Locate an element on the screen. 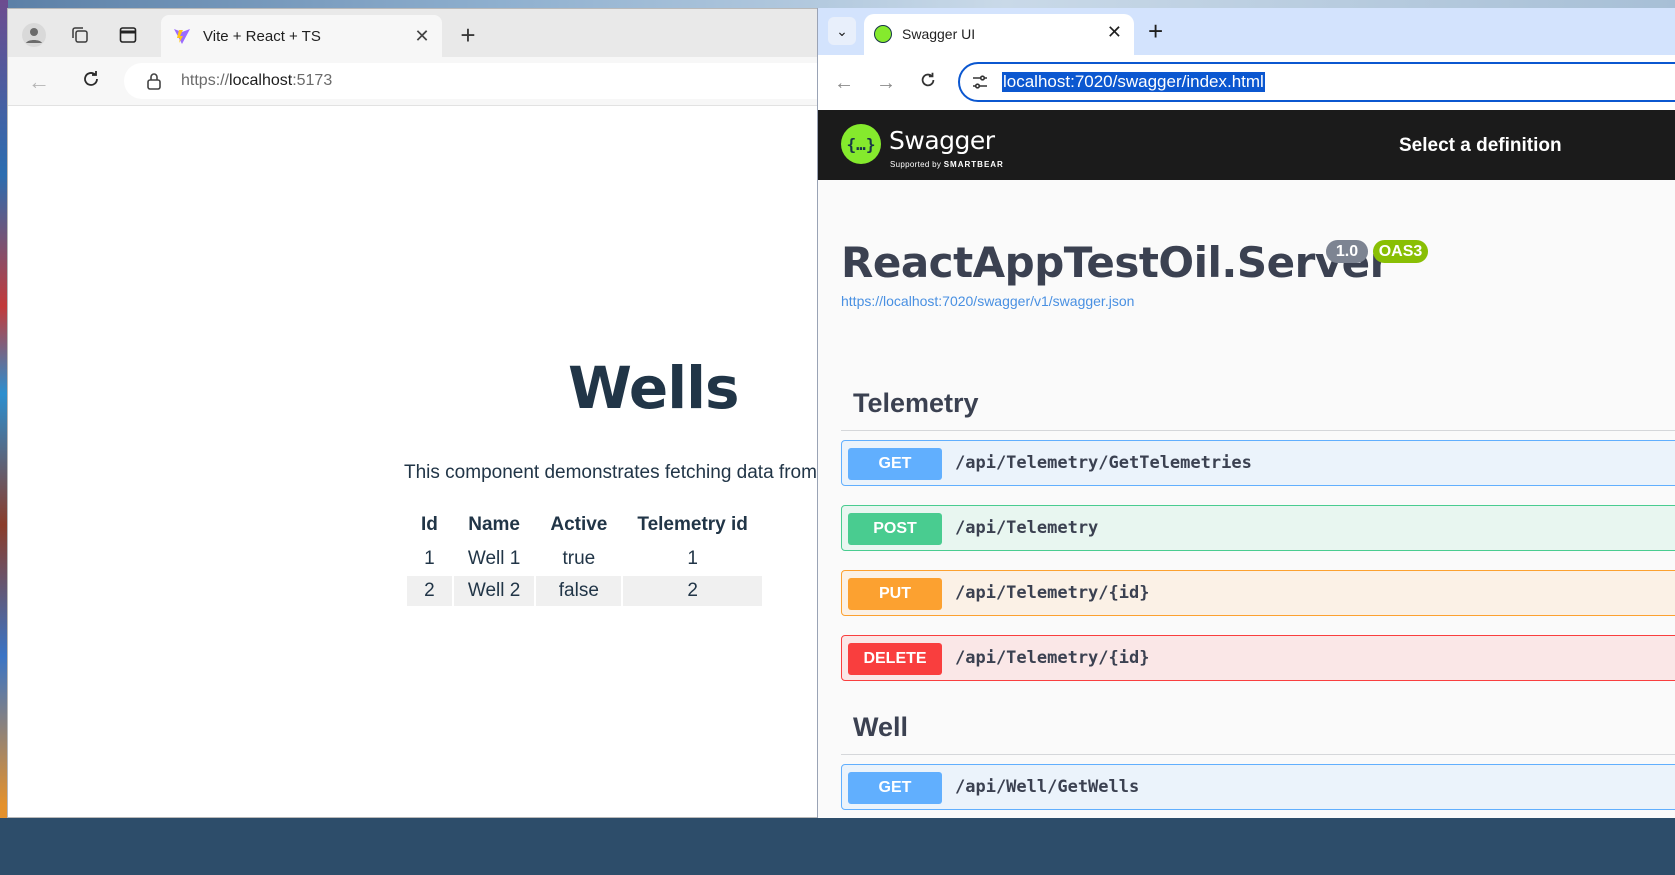  left-nav-bar: ← https://localhost:5173 is located at coordinates (413, 81).